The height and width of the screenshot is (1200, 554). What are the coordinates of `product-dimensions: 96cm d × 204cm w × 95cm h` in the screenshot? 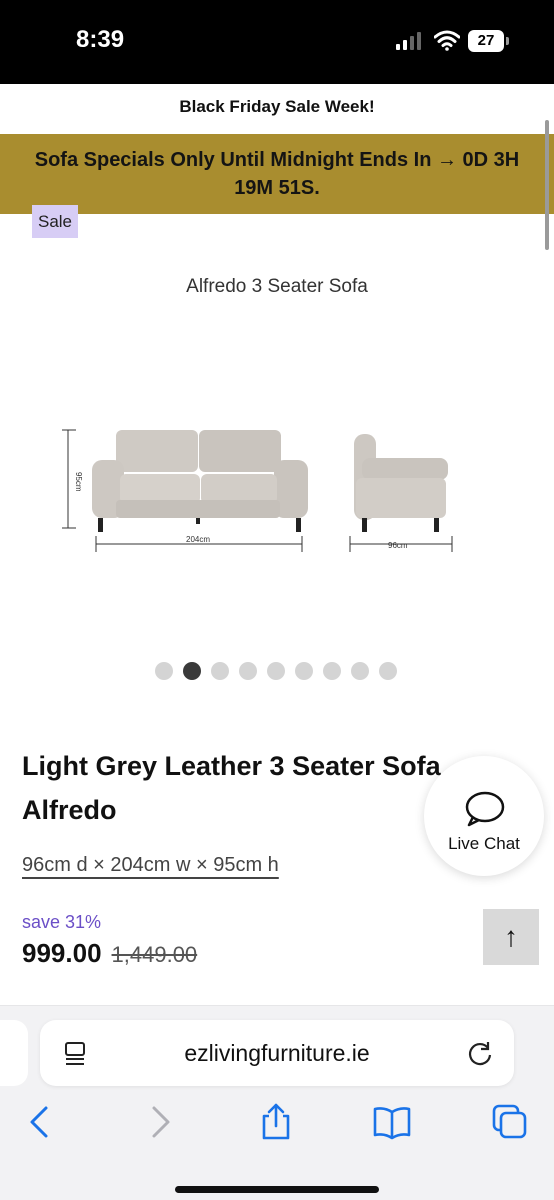 It's located at (150, 865).